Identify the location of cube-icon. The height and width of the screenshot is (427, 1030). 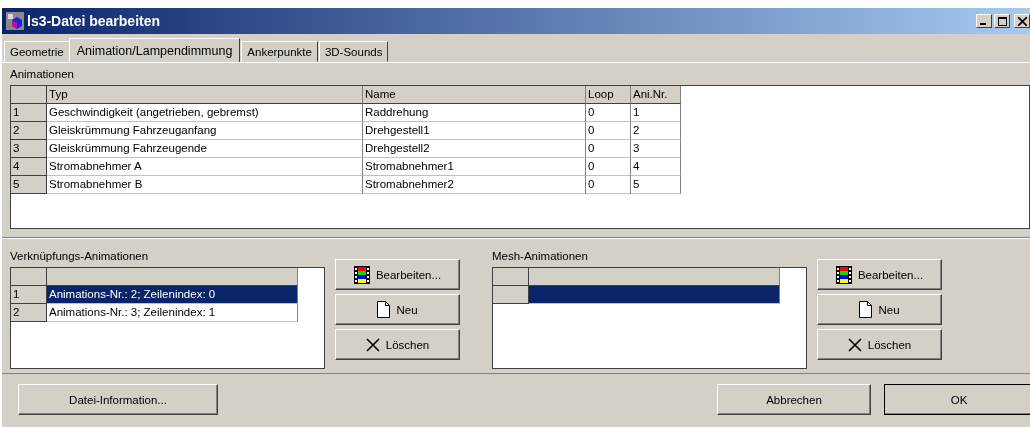
(15, 21).